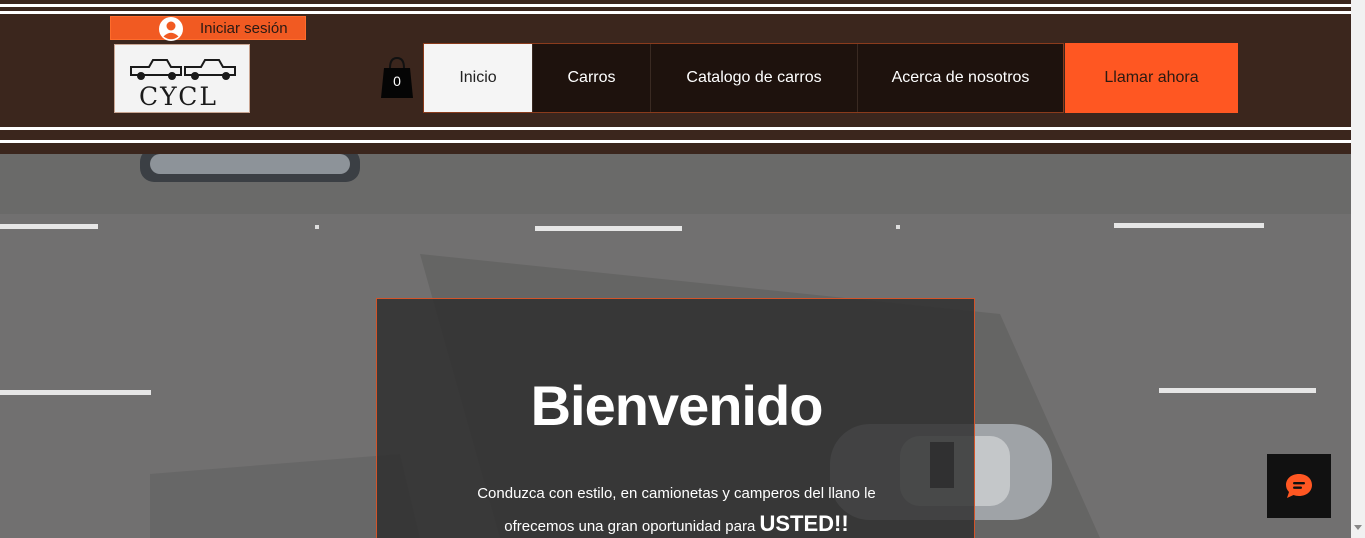 The width and height of the screenshot is (1365, 538). I want to click on cart-button: 0, so click(397, 77).